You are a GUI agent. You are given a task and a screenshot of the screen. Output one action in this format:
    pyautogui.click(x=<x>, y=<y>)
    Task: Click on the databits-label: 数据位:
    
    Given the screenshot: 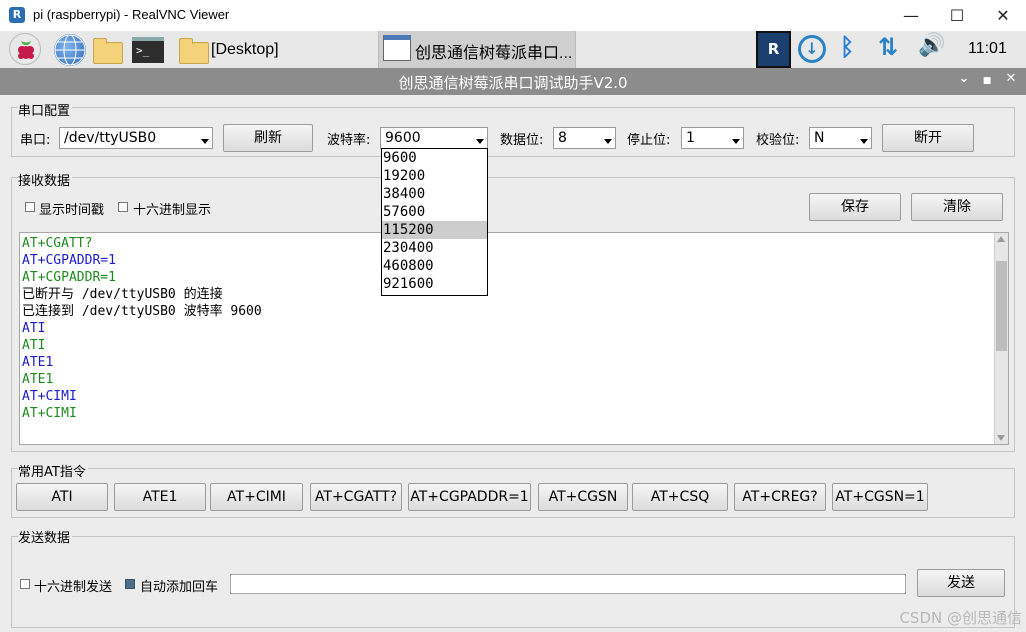 What is the action you would take?
    pyautogui.click(x=522, y=140)
    